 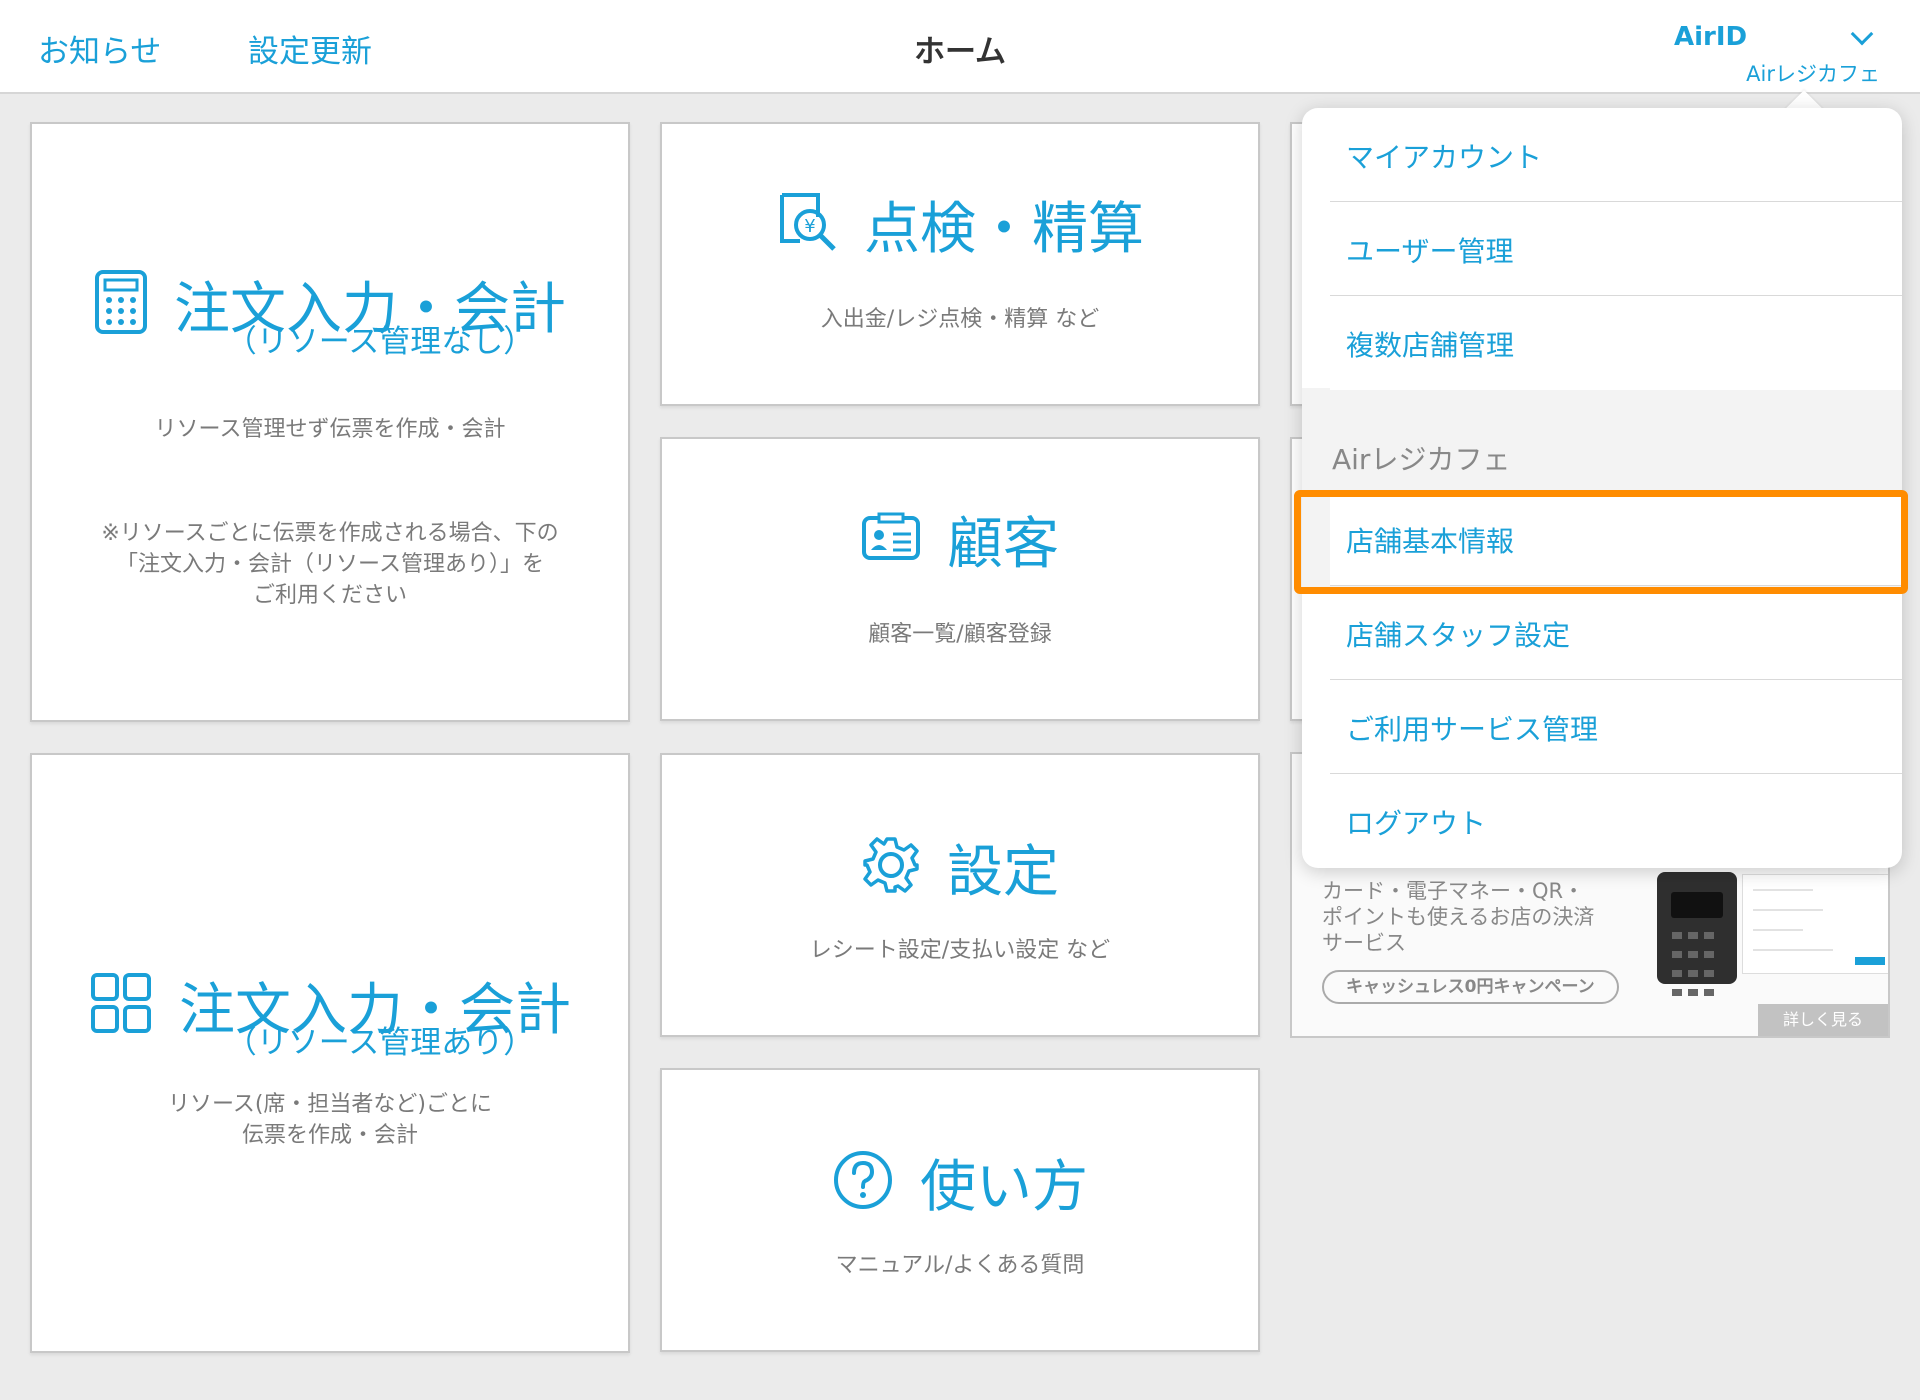 What do you see at coordinates (891, 539) in the screenshot?
I see `customer-card-icon` at bounding box center [891, 539].